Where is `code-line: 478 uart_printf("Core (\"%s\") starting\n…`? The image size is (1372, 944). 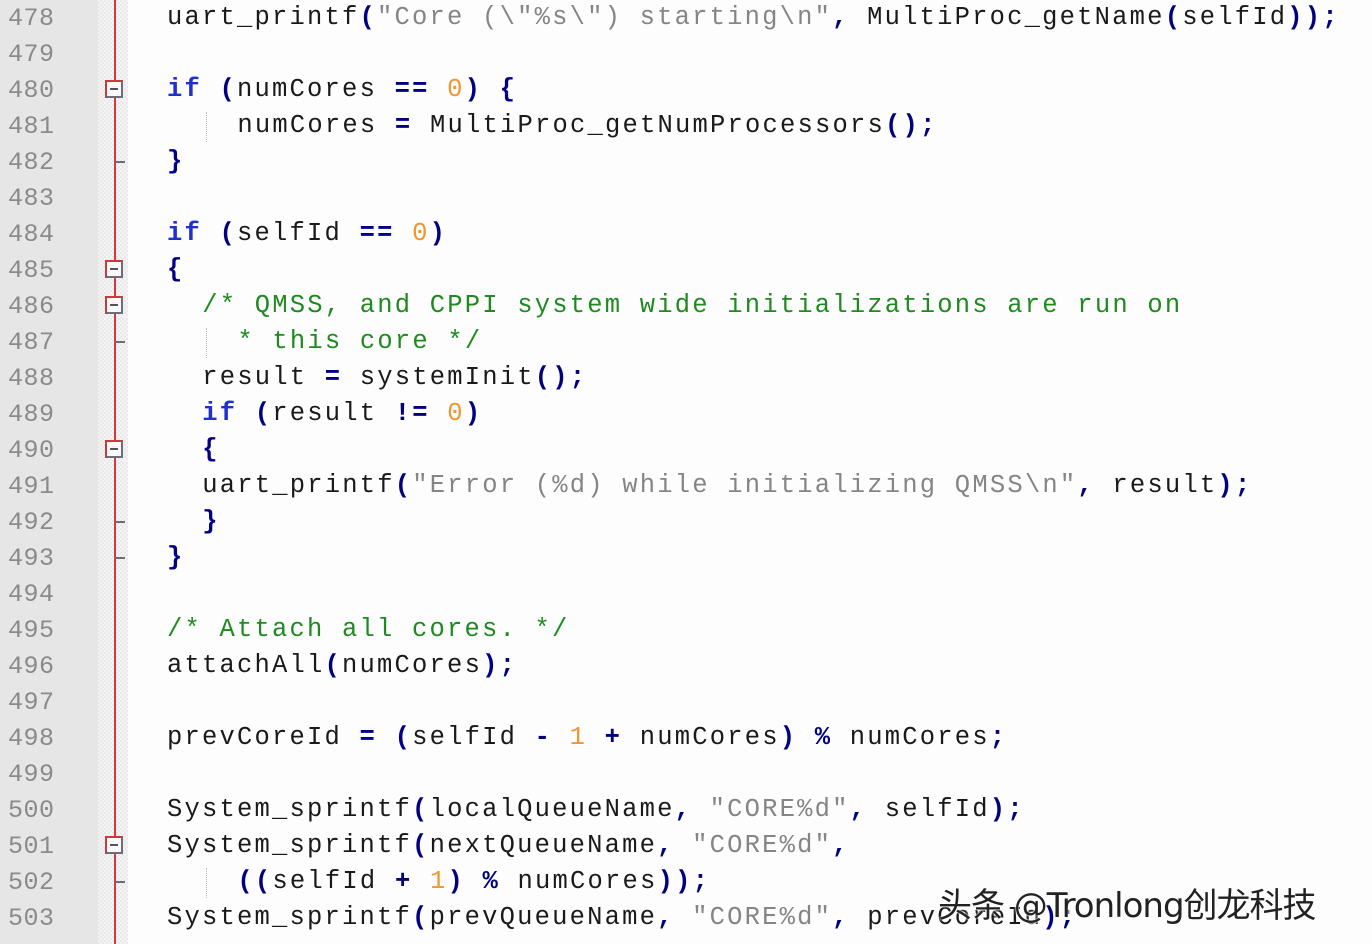
code-line: 478 uart_printf("Core (\"%s\") starting\n… is located at coordinates (686, 18).